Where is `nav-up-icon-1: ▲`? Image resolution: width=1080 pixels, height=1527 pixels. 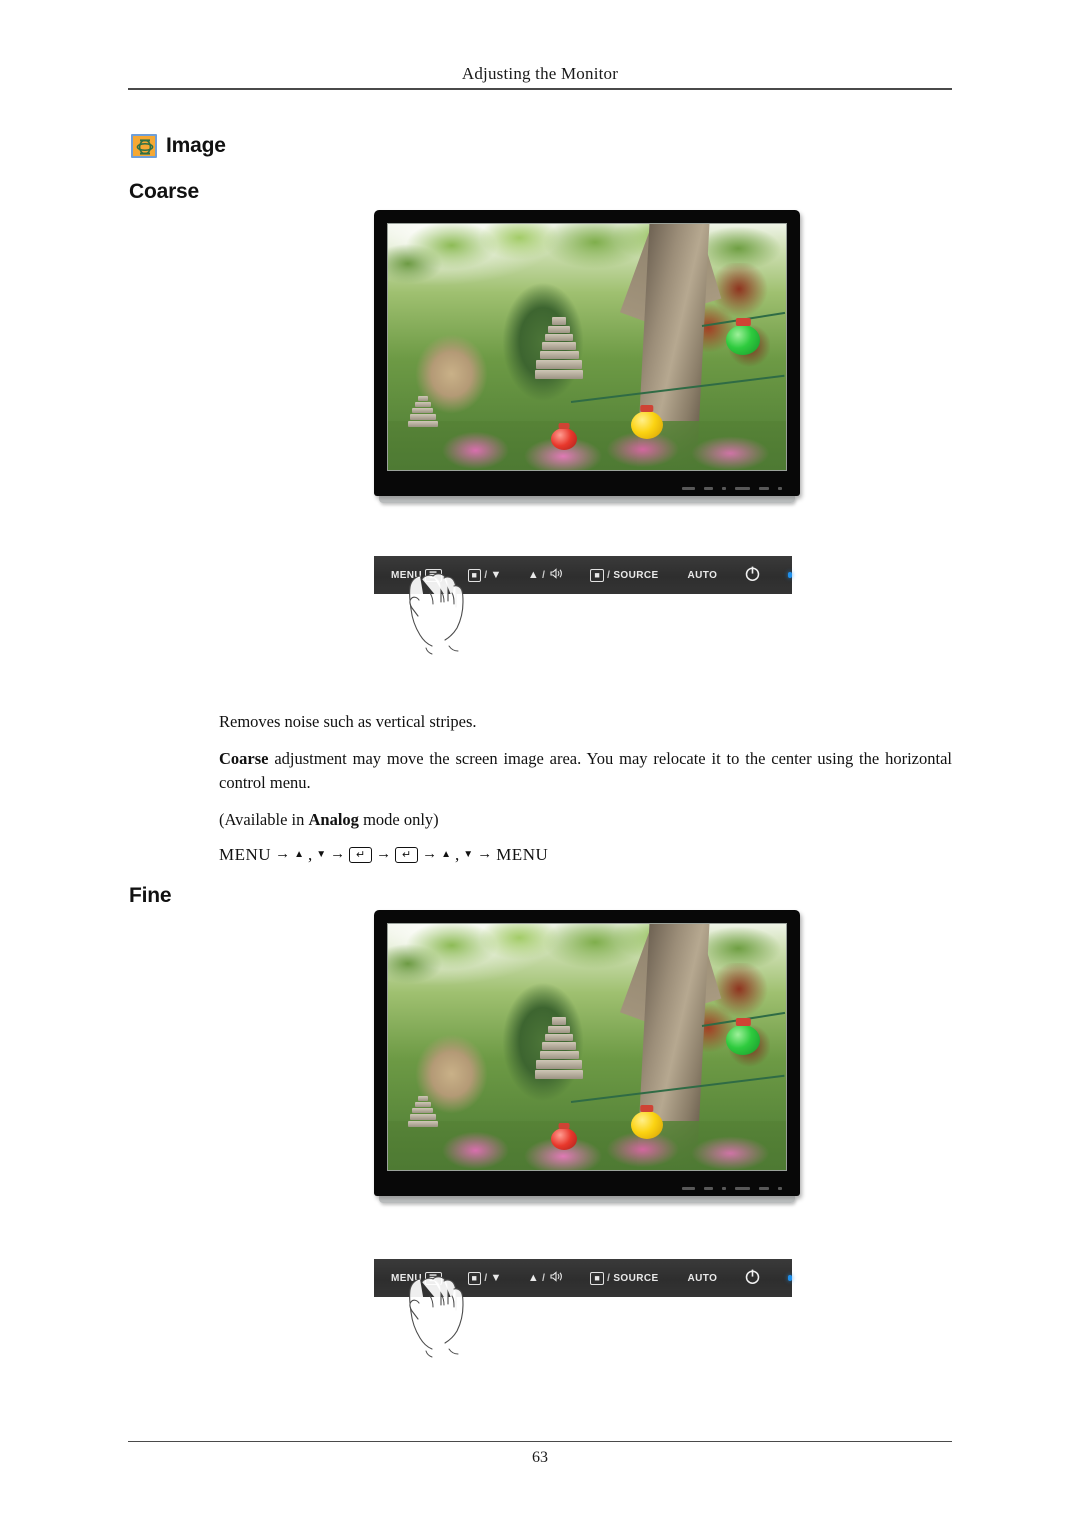
nav-up-icon-1: ▲ is located at coordinates (299, 855).